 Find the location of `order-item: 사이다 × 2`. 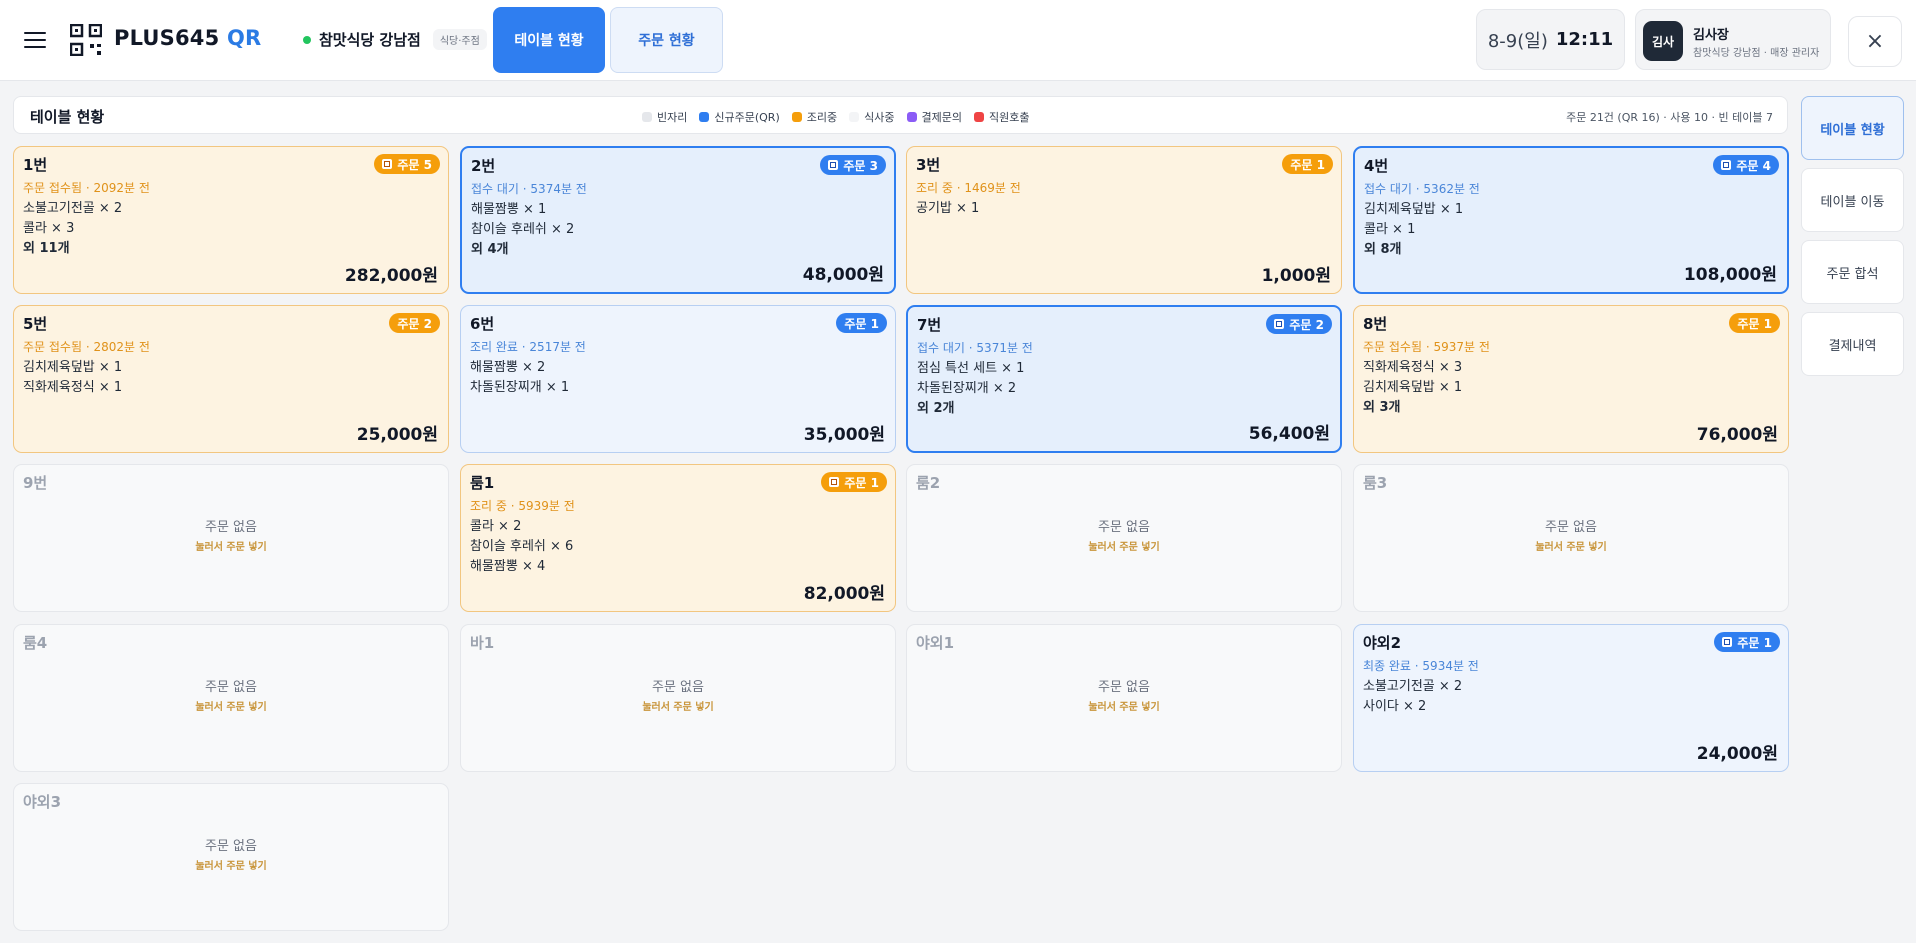

order-item: 사이다 × 2 is located at coordinates (1395, 706).